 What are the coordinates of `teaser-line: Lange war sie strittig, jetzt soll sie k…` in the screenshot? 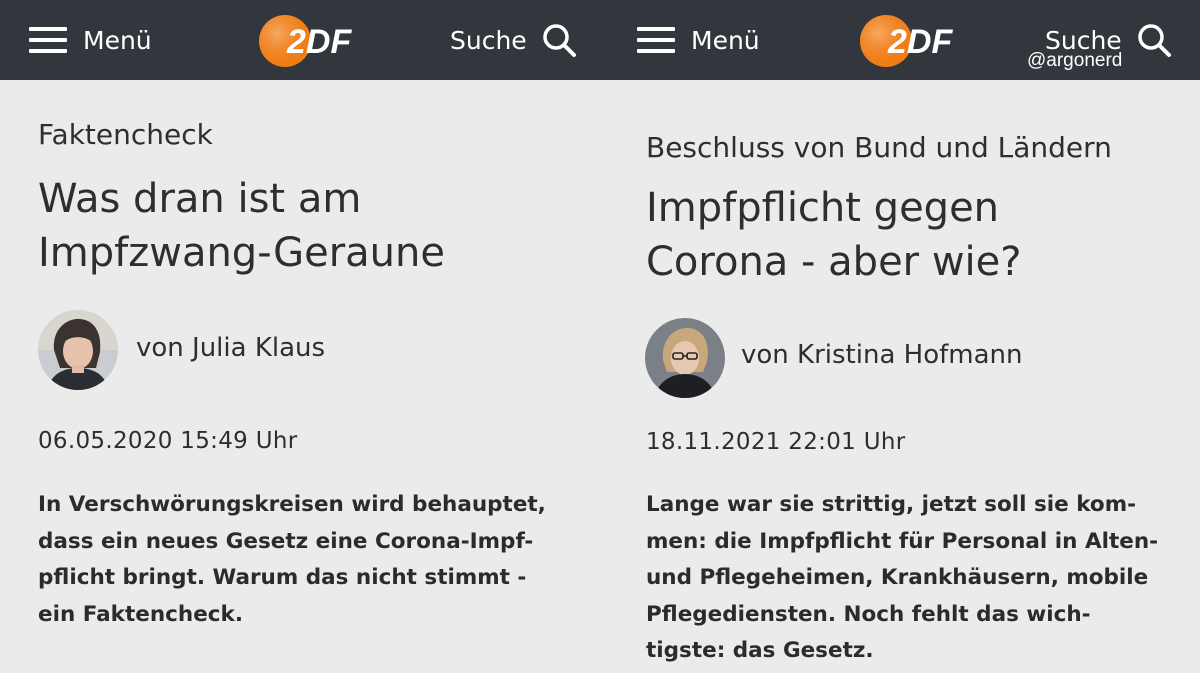 It's located at (891, 504).